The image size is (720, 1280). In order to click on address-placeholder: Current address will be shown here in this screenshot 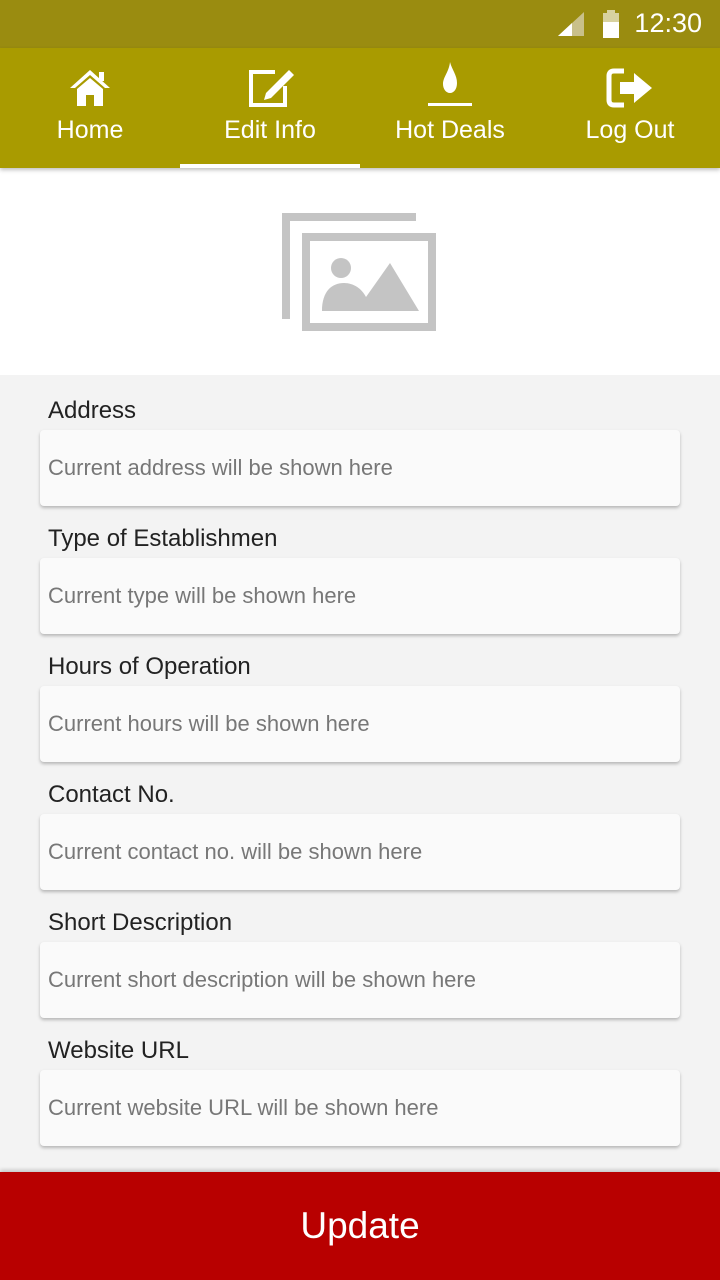, I will do `click(220, 467)`.